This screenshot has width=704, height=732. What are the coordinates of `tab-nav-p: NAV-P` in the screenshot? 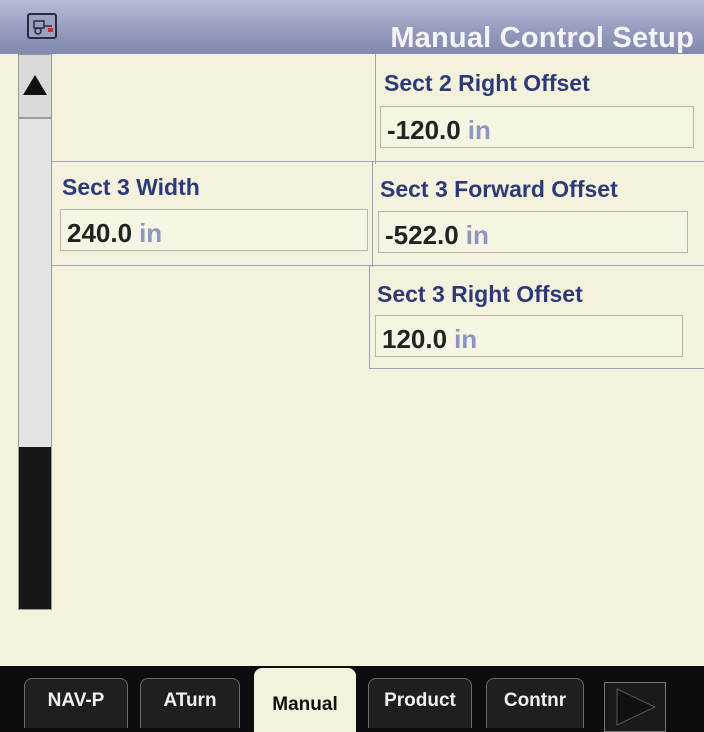 It's located at (76, 703).